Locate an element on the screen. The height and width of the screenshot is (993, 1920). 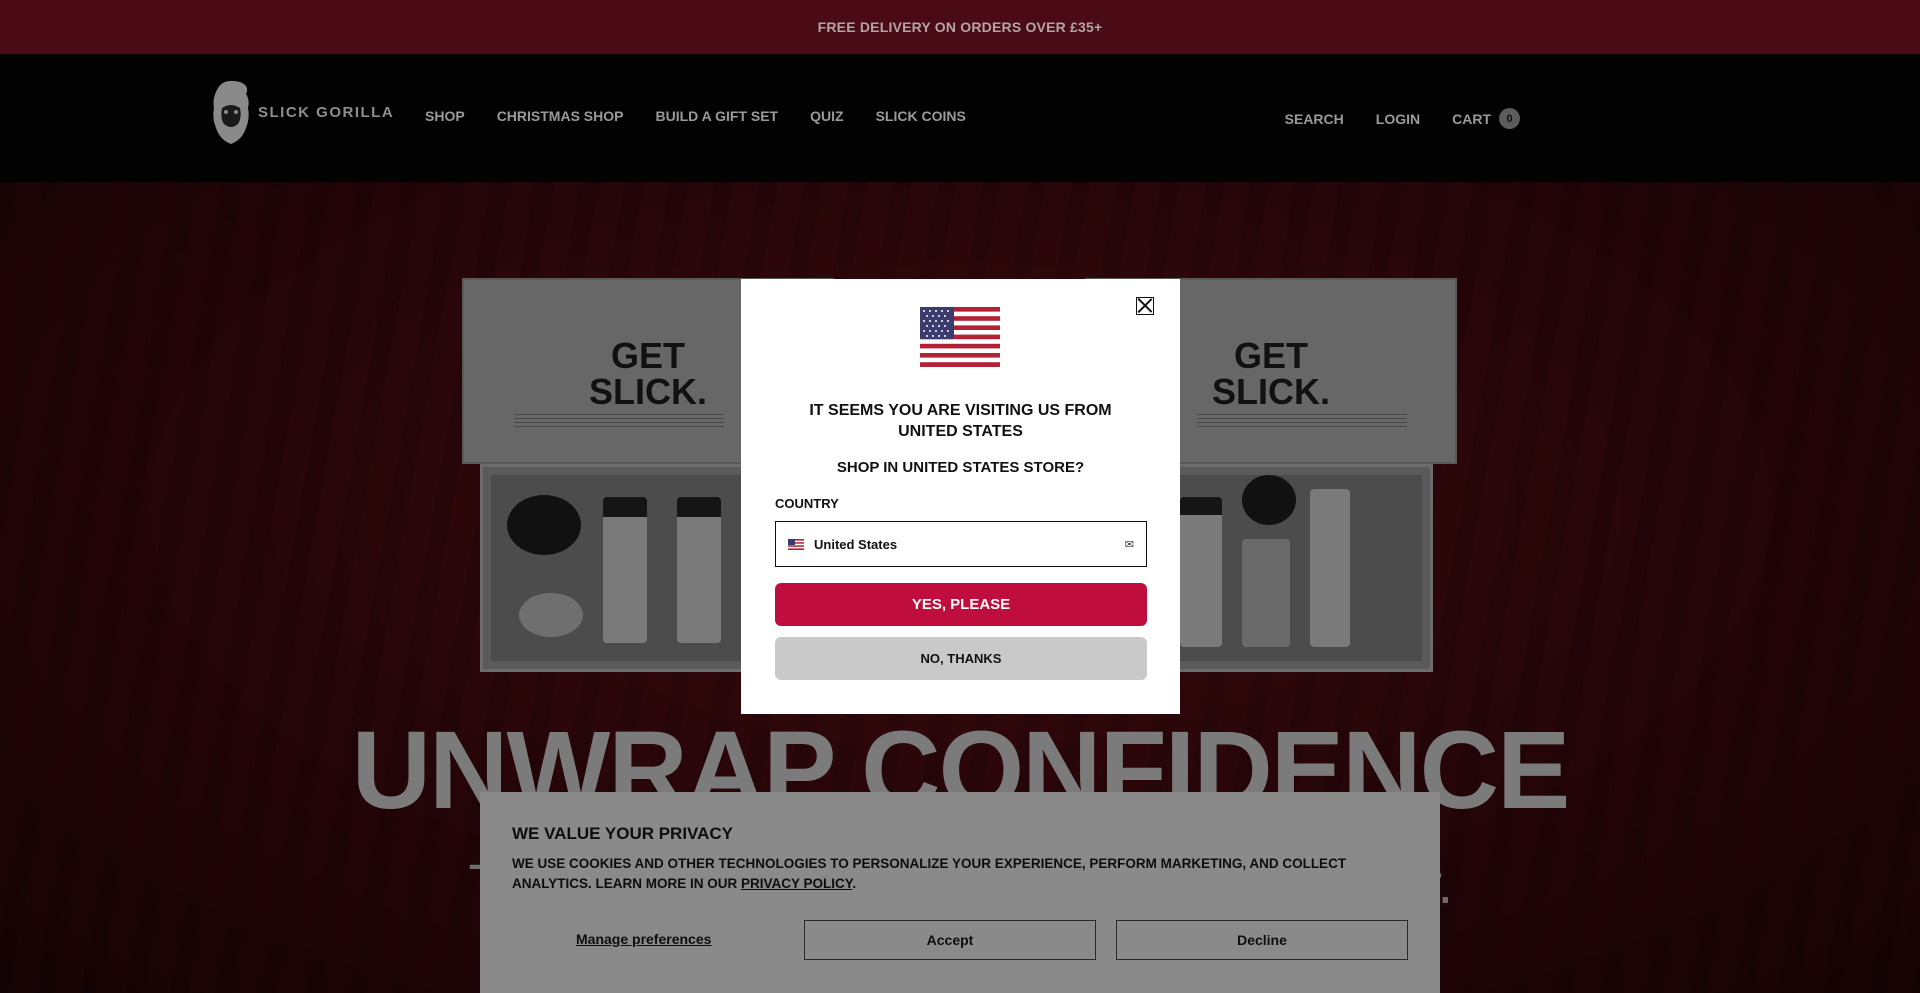
announcement-bar: FREE DELIVERY ON ORDERS OVER £35+ is located at coordinates (960, 27).